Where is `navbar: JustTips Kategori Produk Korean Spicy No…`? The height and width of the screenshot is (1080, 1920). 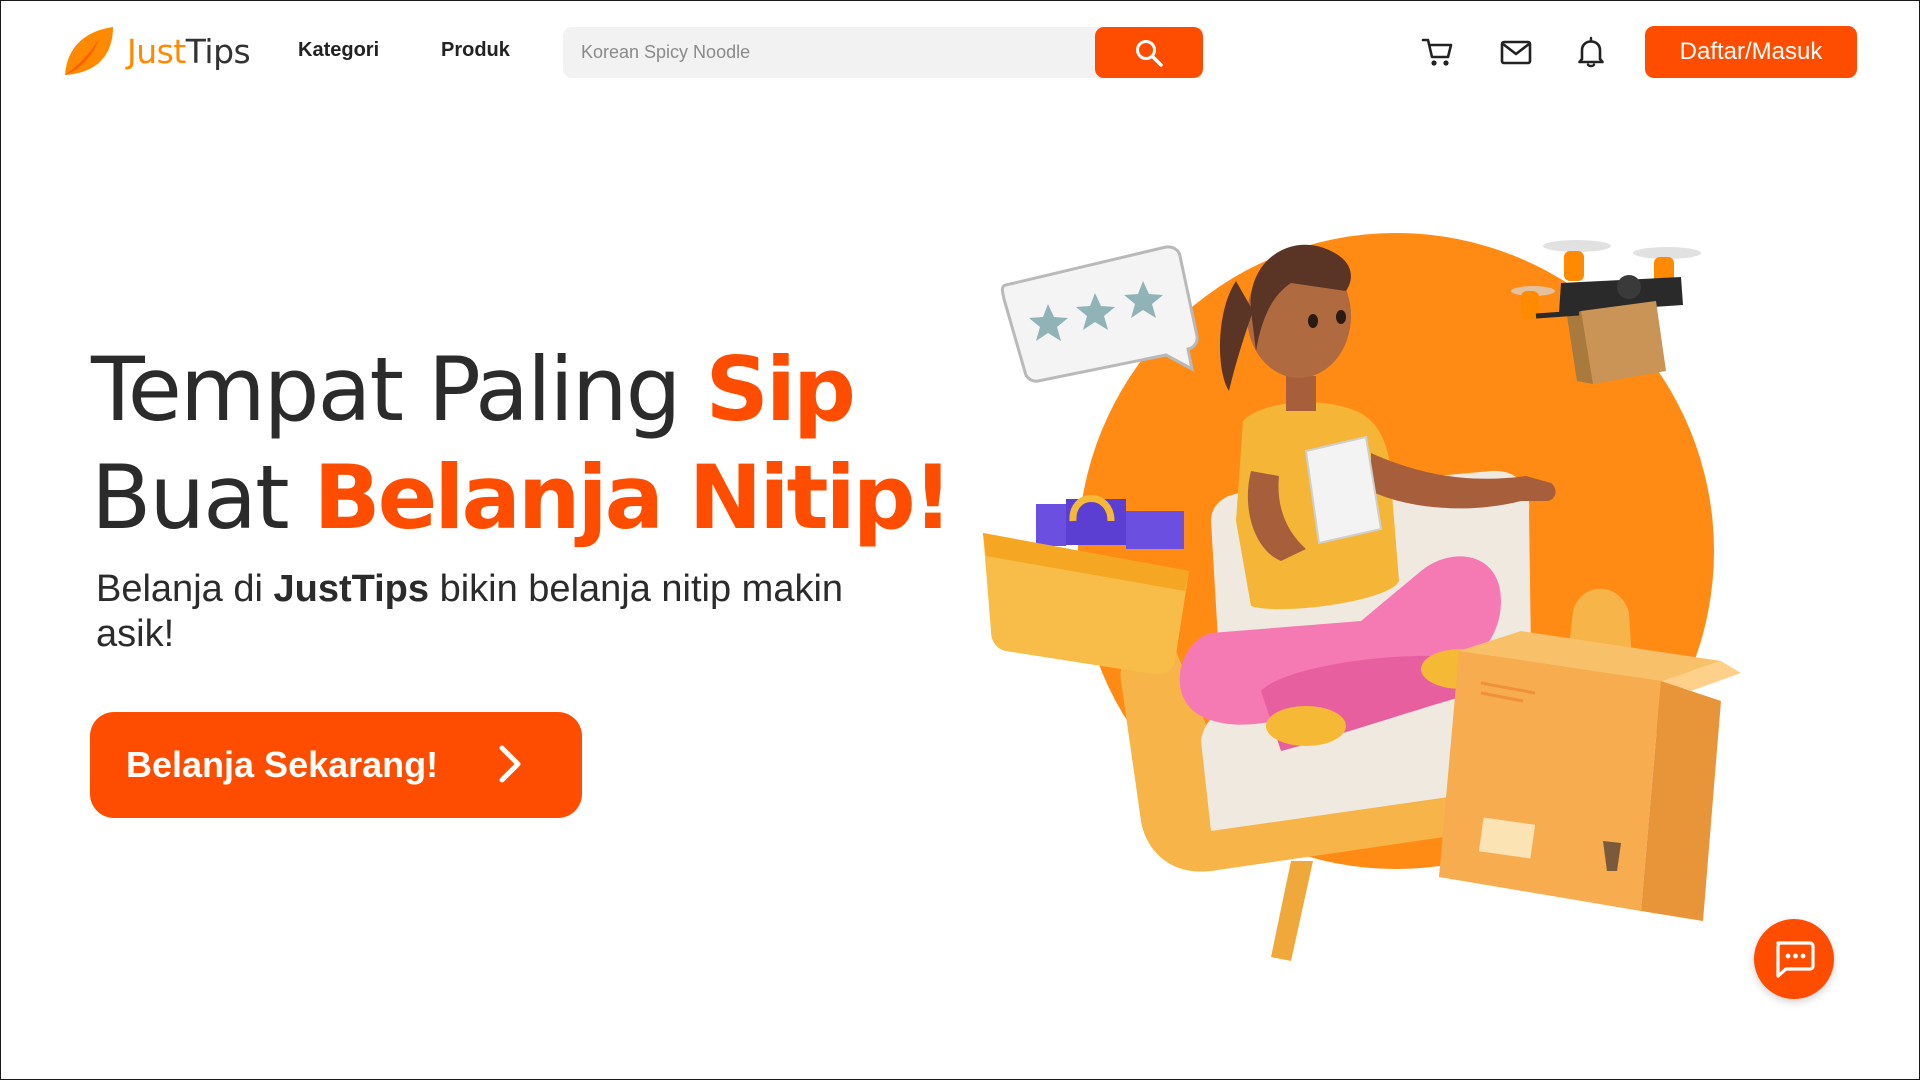 navbar: JustTips Kategori Produk Korean Spicy No… is located at coordinates (960, 52).